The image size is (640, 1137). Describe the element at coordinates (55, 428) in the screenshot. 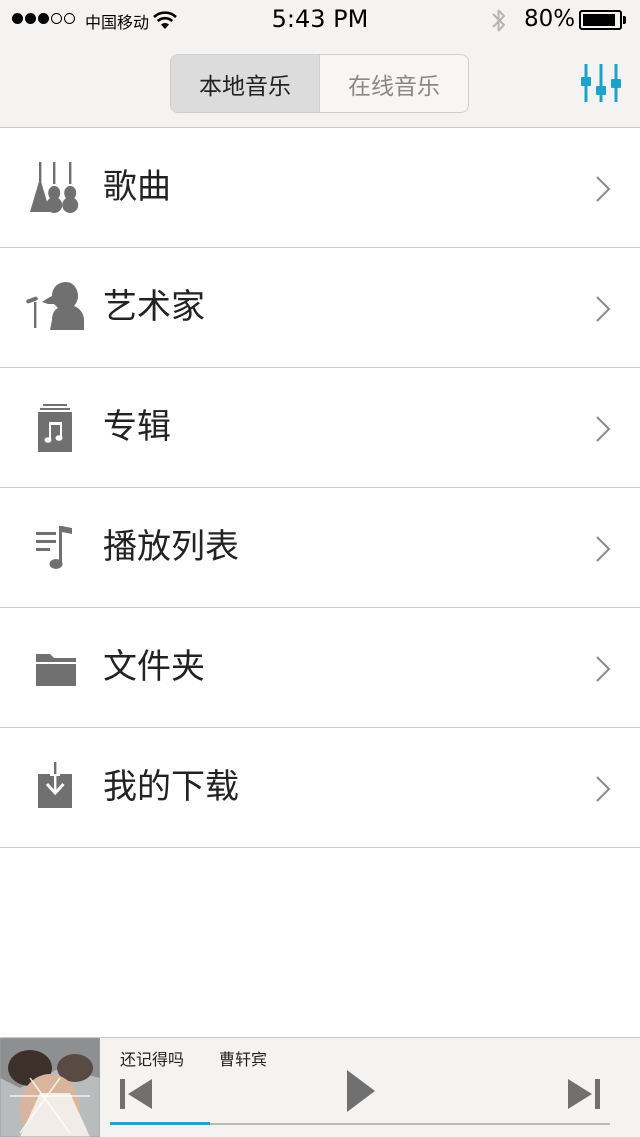

I see `album-icon` at that location.